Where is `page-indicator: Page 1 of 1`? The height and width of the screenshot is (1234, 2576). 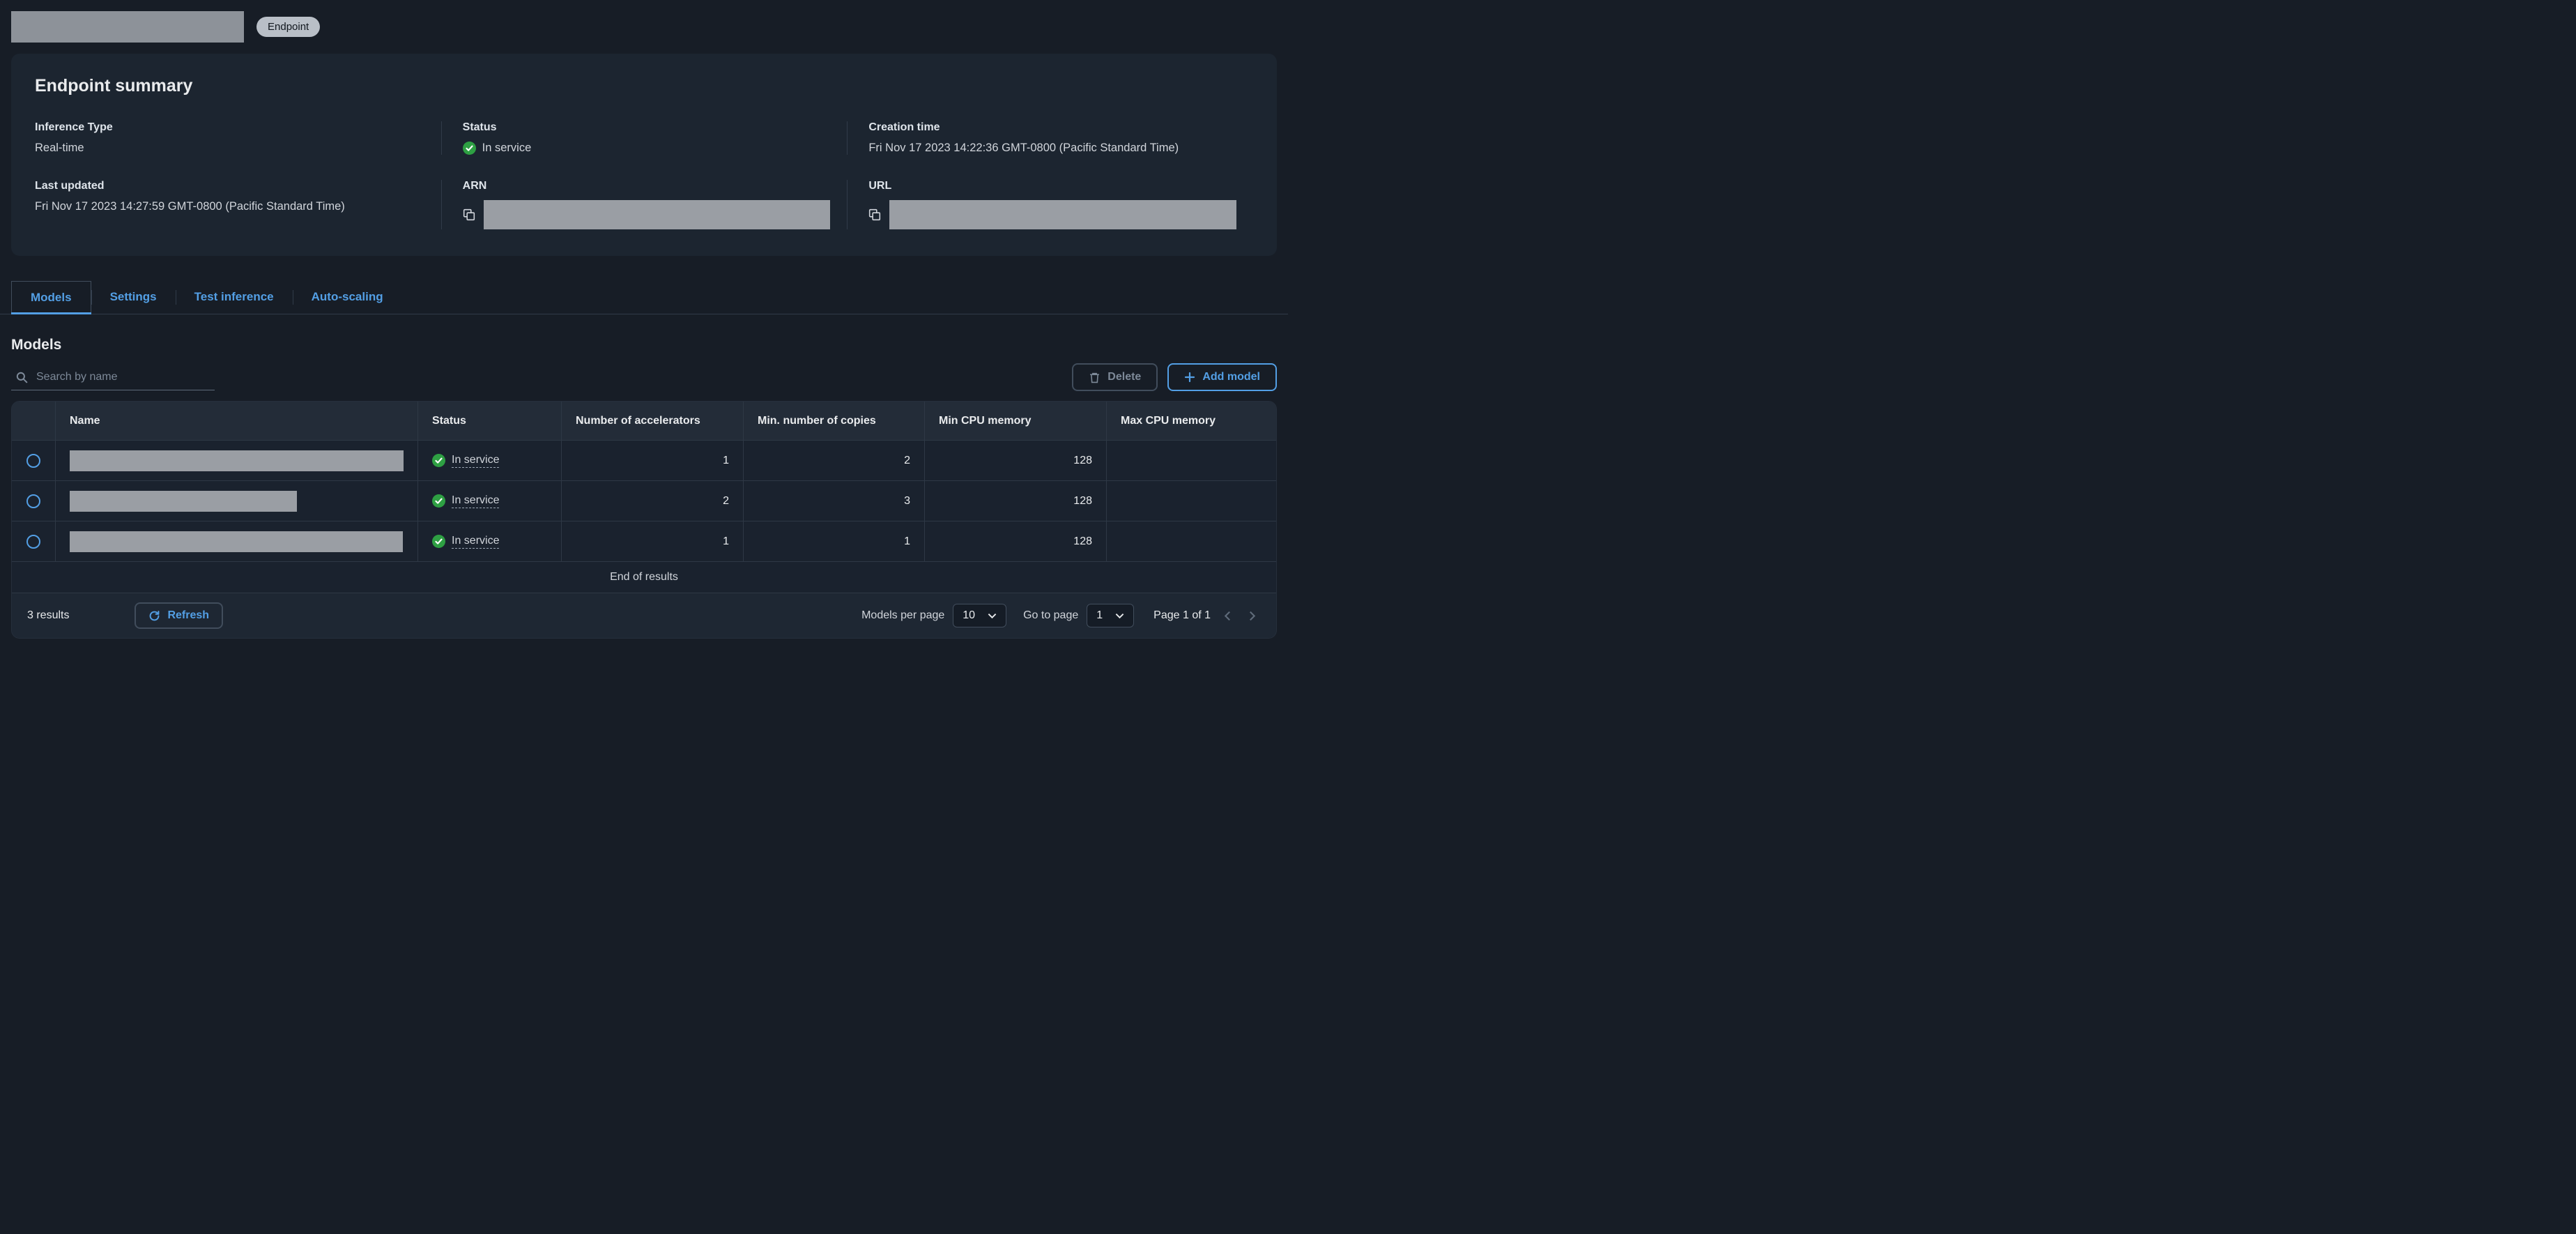
page-indicator: Page 1 of 1 is located at coordinates (1182, 615).